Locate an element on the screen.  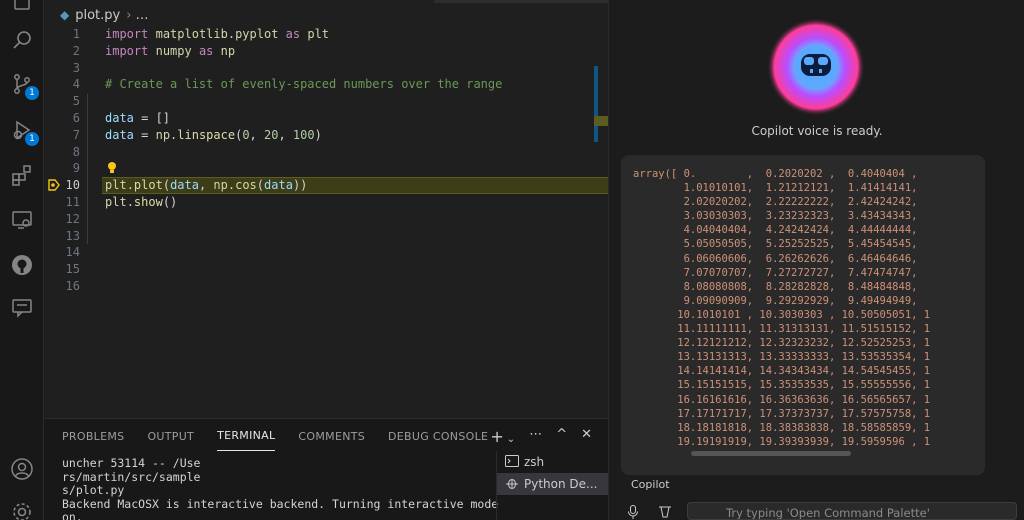
code-line: 8 is located at coordinates (326, 152).